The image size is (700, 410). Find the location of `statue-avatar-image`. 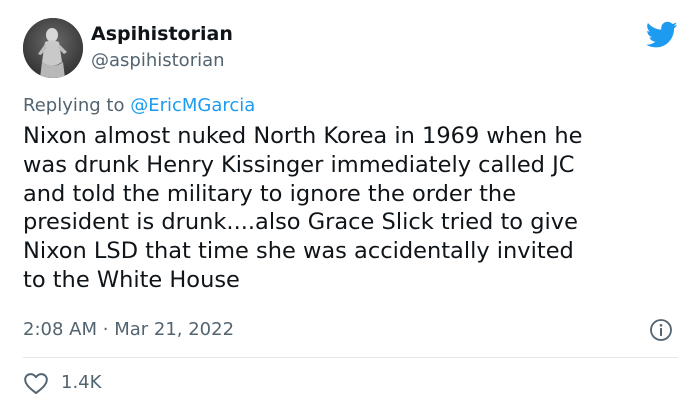

statue-avatar-image is located at coordinates (53, 48).